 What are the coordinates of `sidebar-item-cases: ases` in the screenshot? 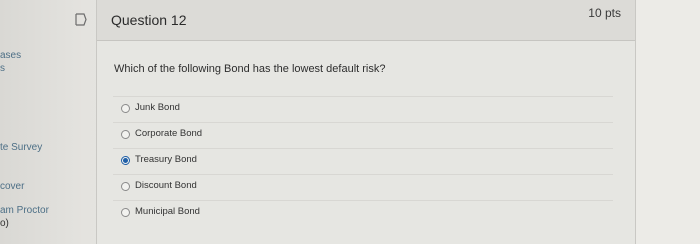 It's located at (10, 55).